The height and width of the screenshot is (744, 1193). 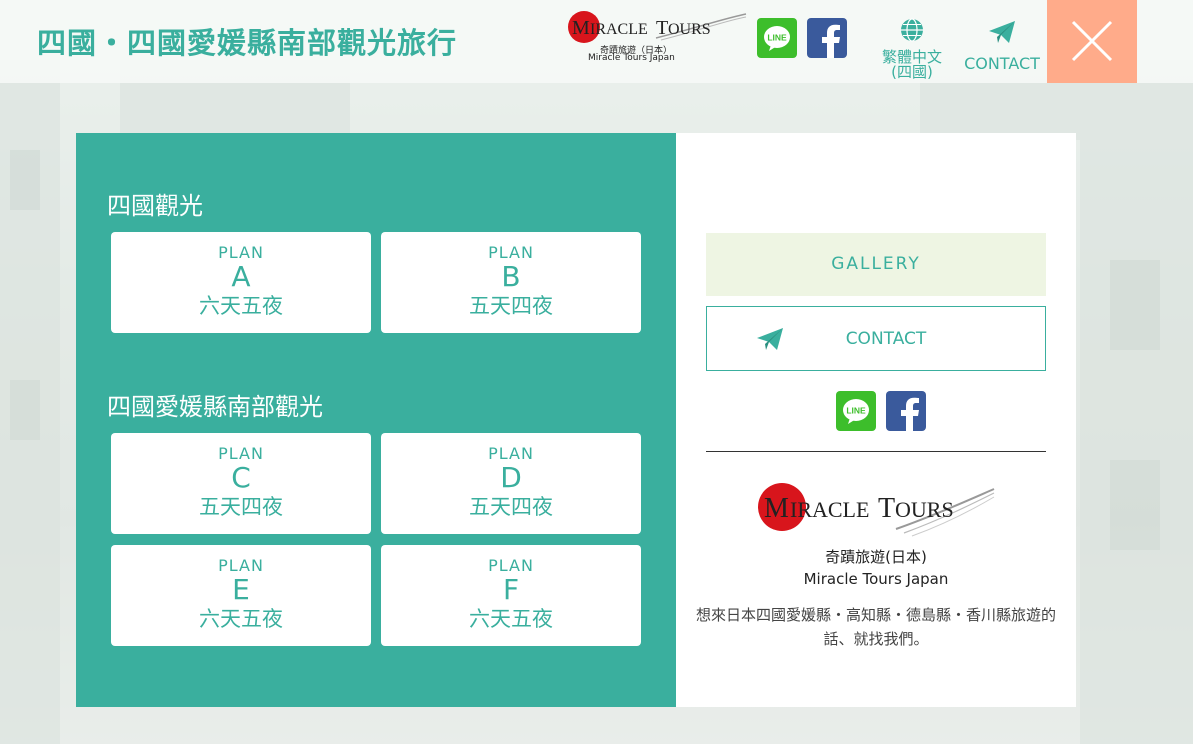 What do you see at coordinates (1002, 63) in the screenshot?
I see `header-contact-label: CONTACT` at bounding box center [1002, 63].